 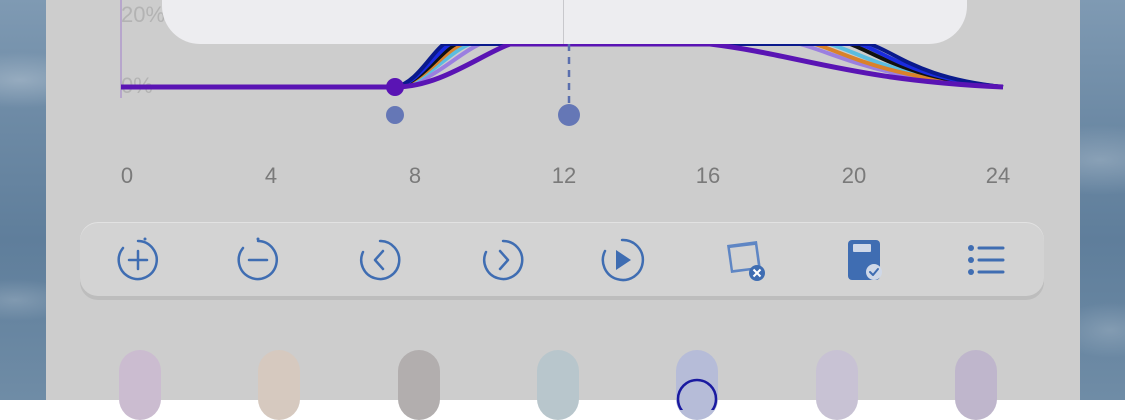 I want to click on save-button, so click(x=864, y=260).